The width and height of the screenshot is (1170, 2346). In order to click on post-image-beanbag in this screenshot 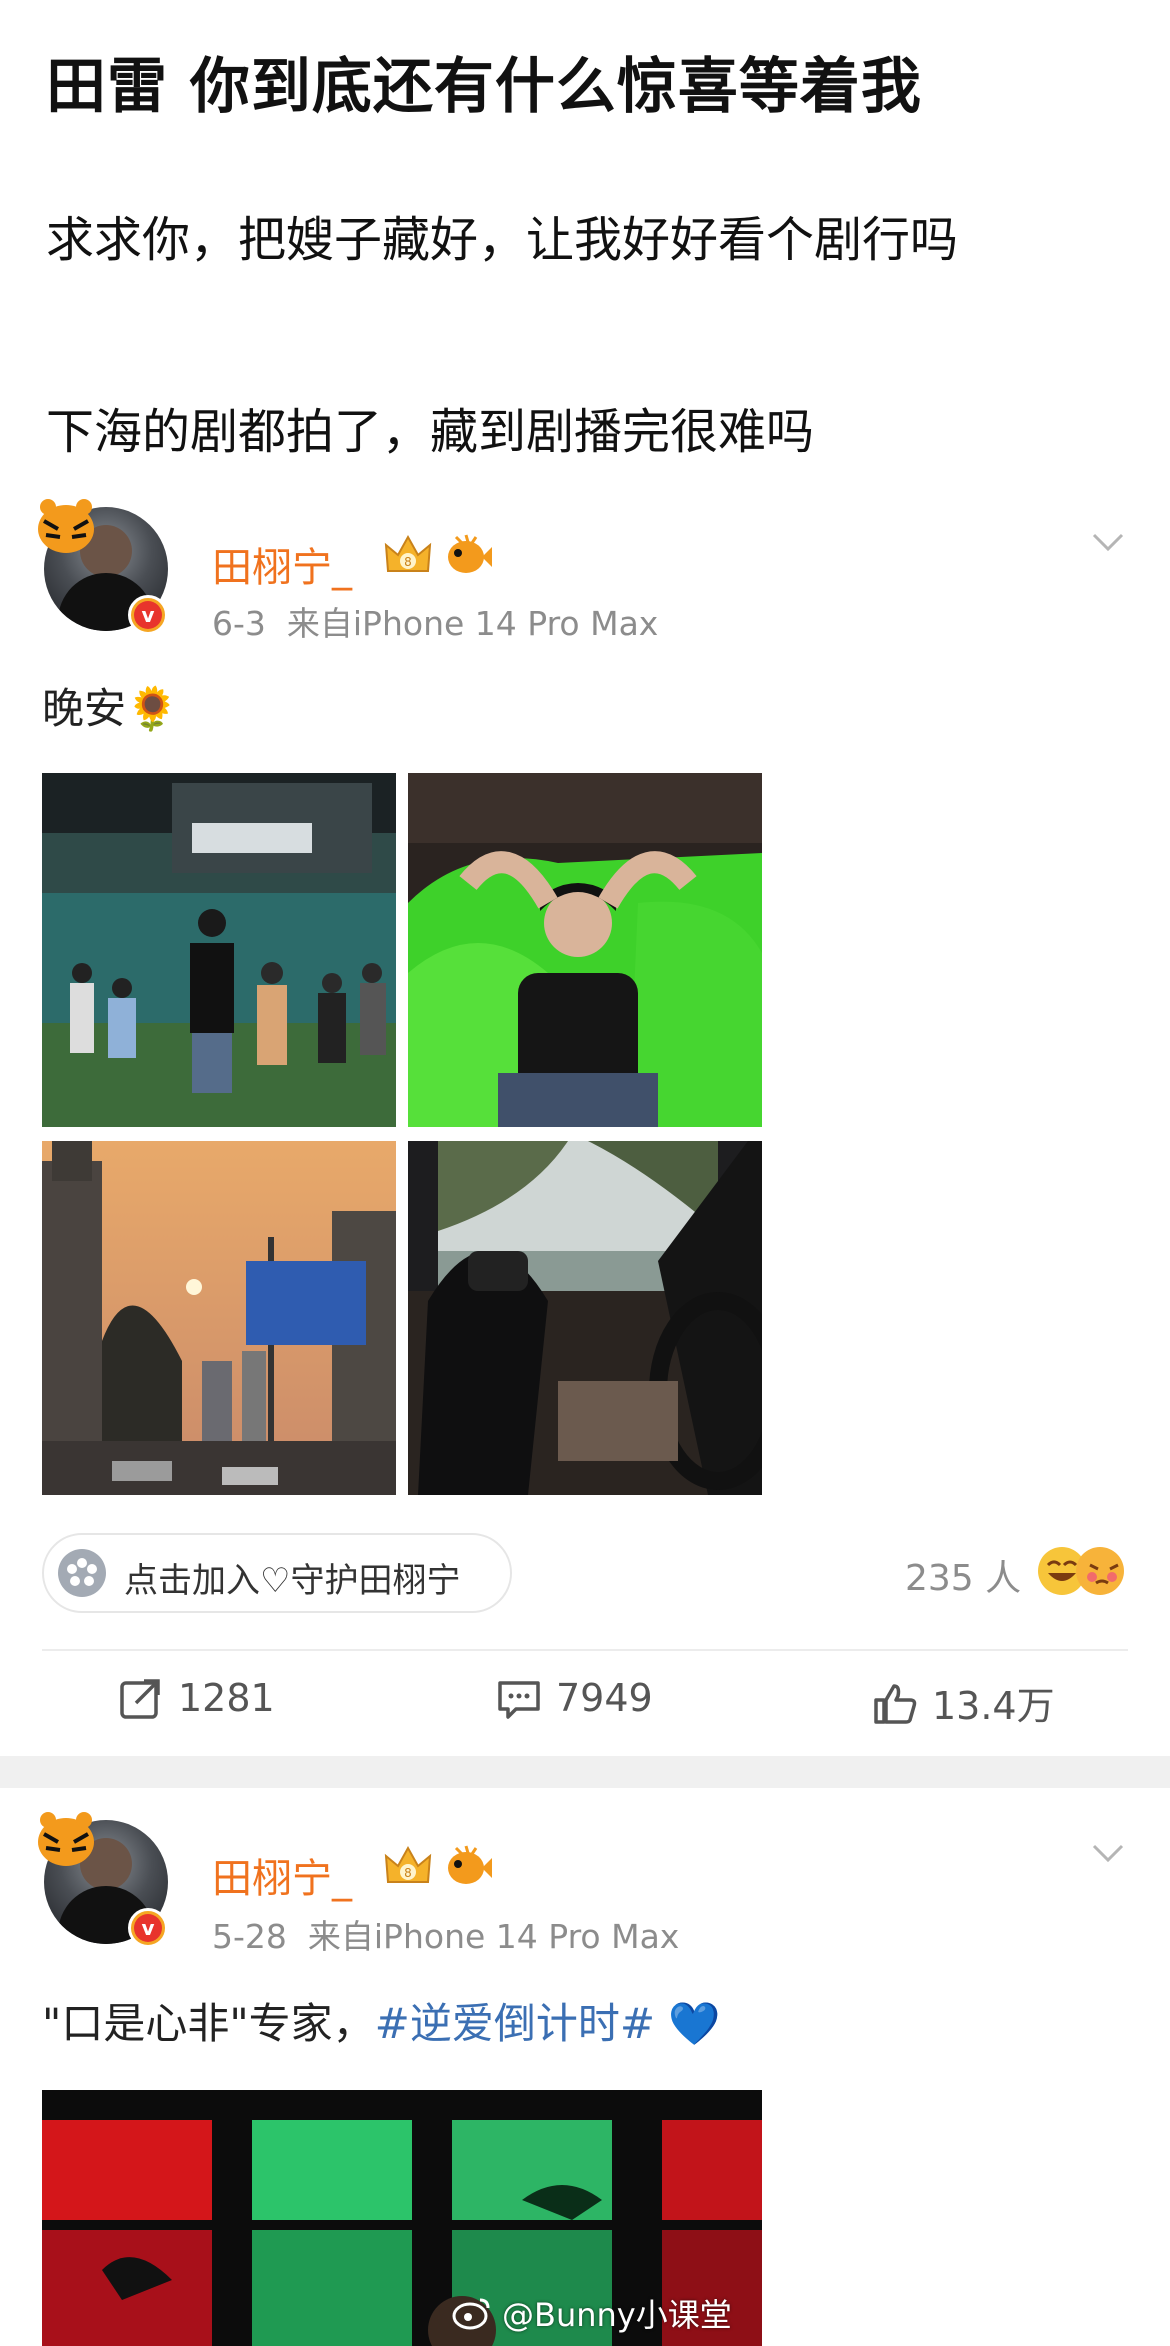, I will do `click(585, 950)`.